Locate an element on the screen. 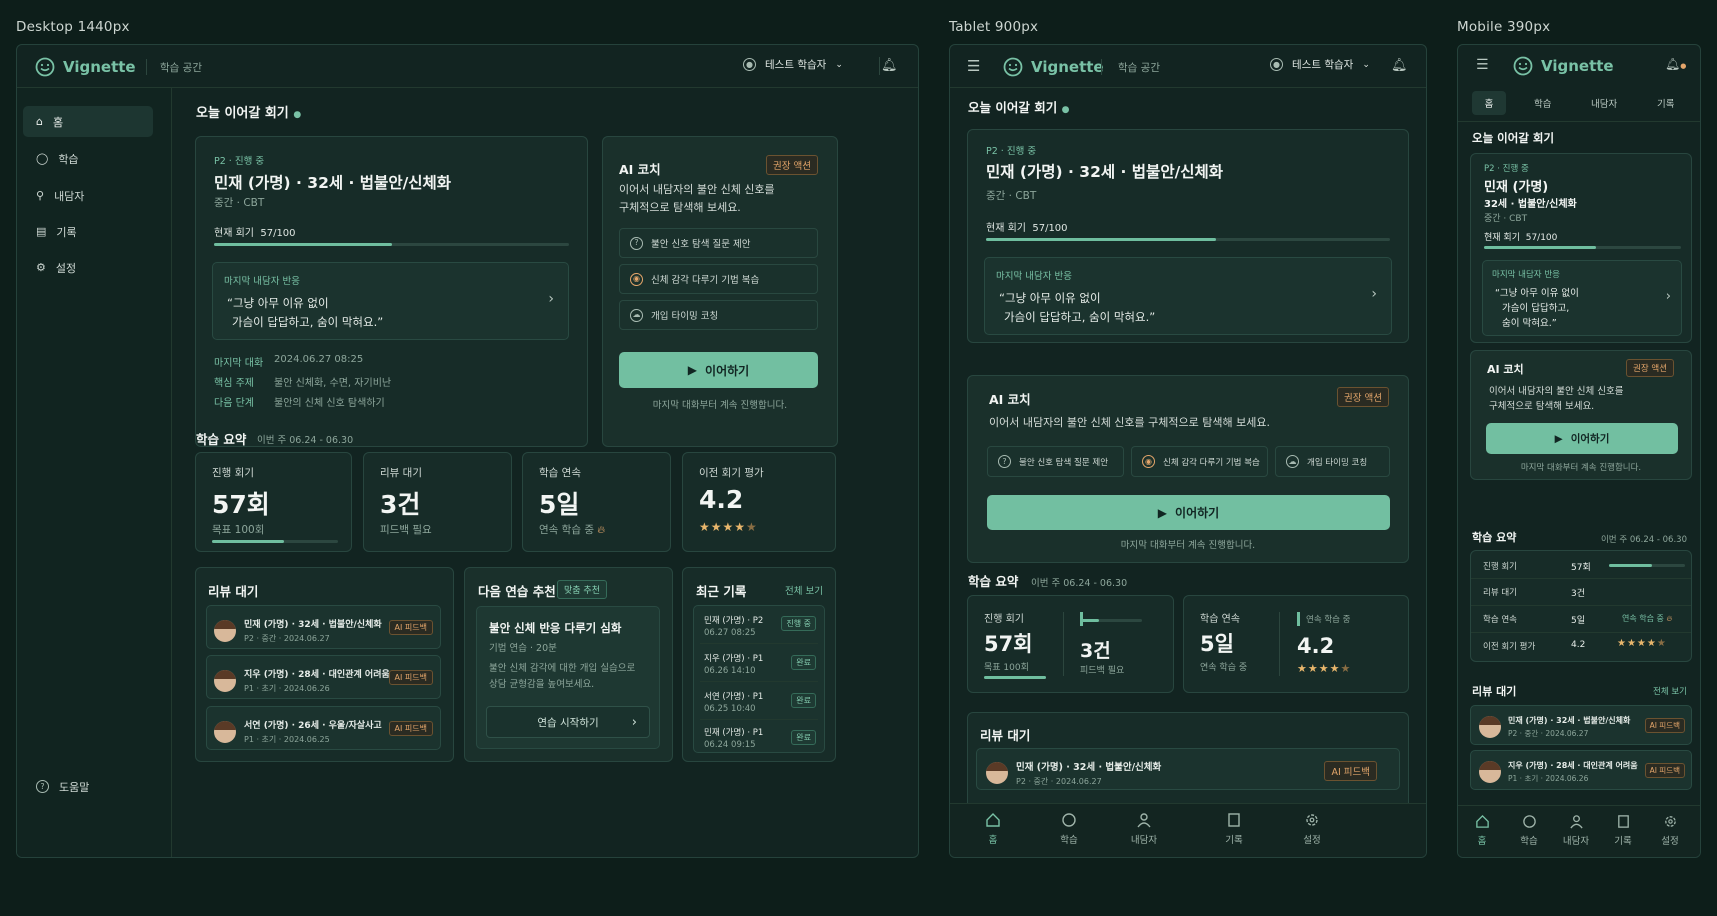 The image size is (1717, 916). sidebar-item-home: ⌂ 홈 is located at coordinates (88, 121).